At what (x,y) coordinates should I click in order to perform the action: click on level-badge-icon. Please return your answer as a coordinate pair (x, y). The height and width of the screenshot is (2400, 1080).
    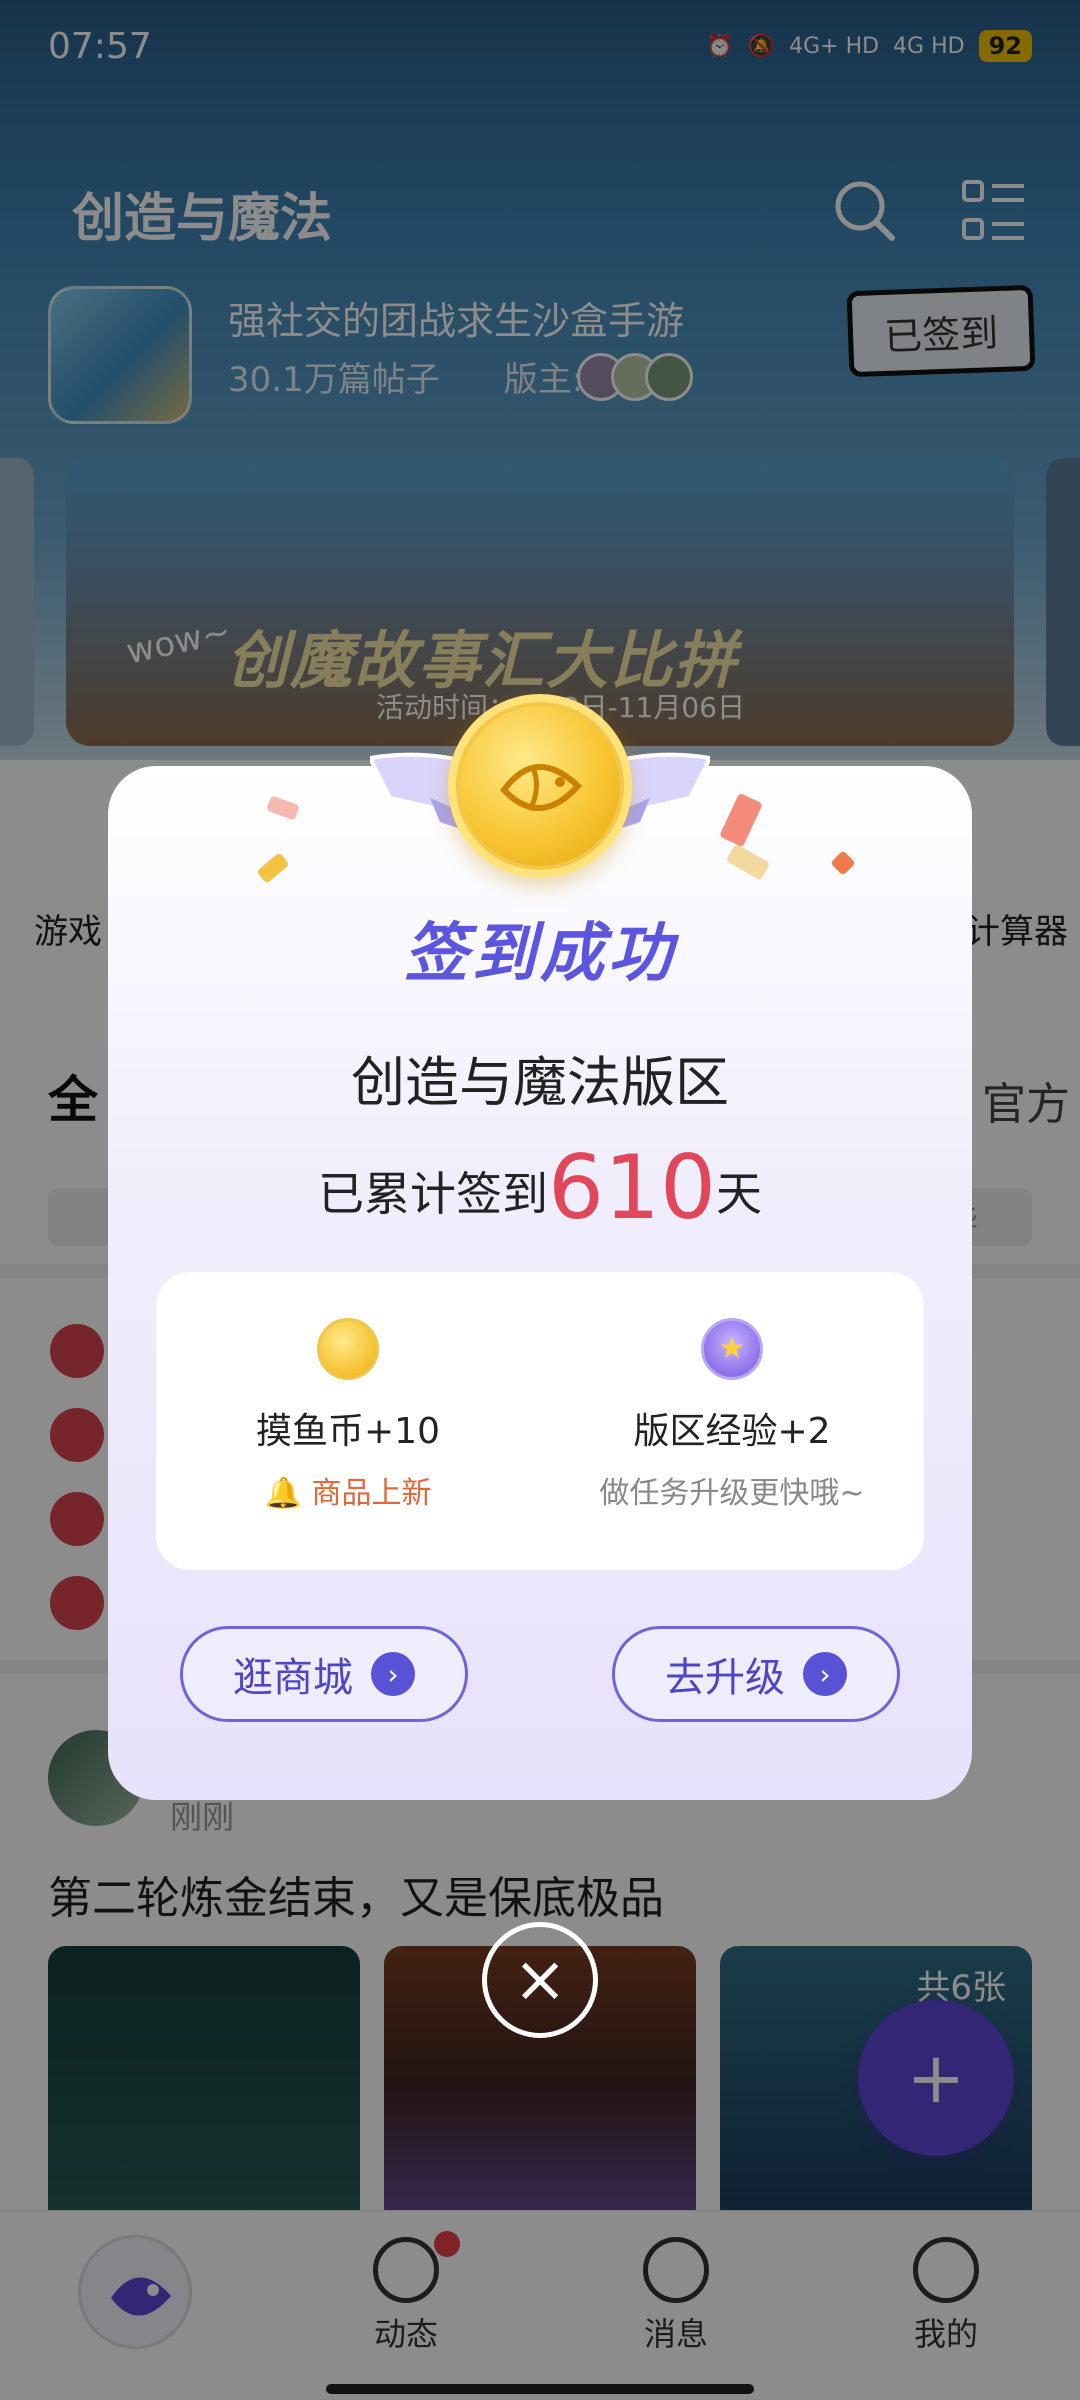
    Looking at the image, I should click on (732, 1349).